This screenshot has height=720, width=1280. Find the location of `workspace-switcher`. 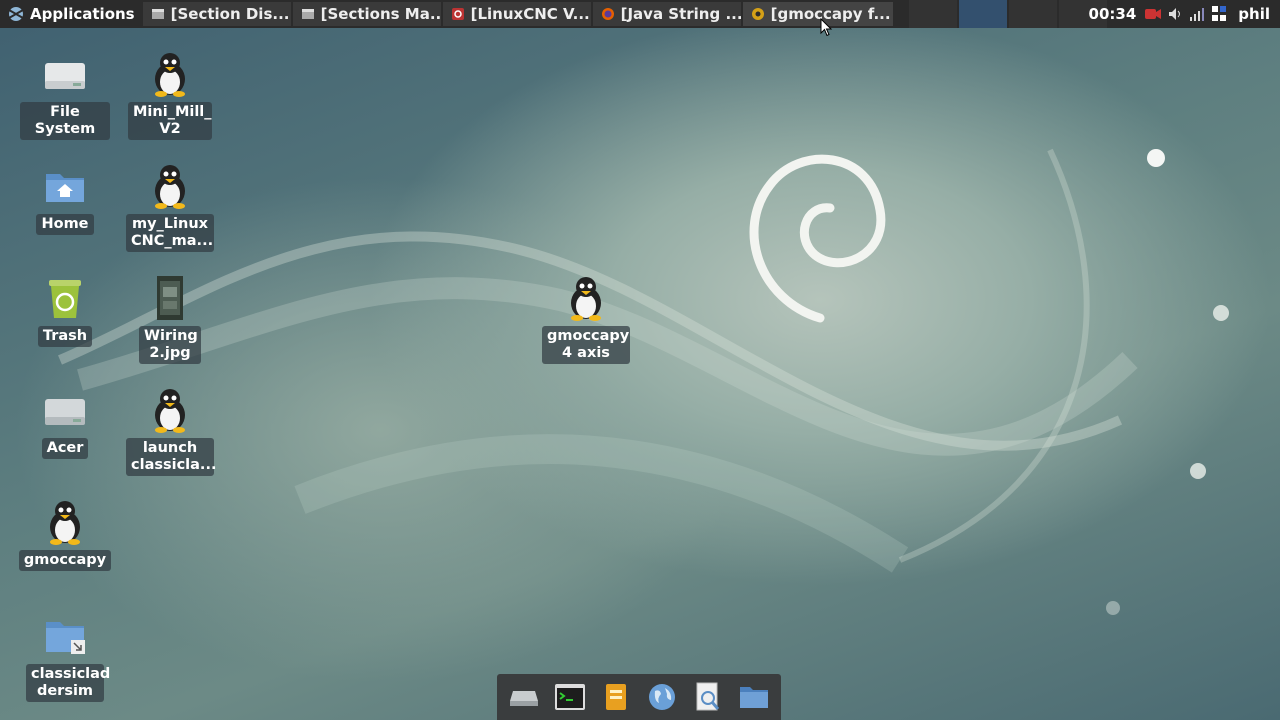

workspace-switcher is located at coordinates (1008, 14).